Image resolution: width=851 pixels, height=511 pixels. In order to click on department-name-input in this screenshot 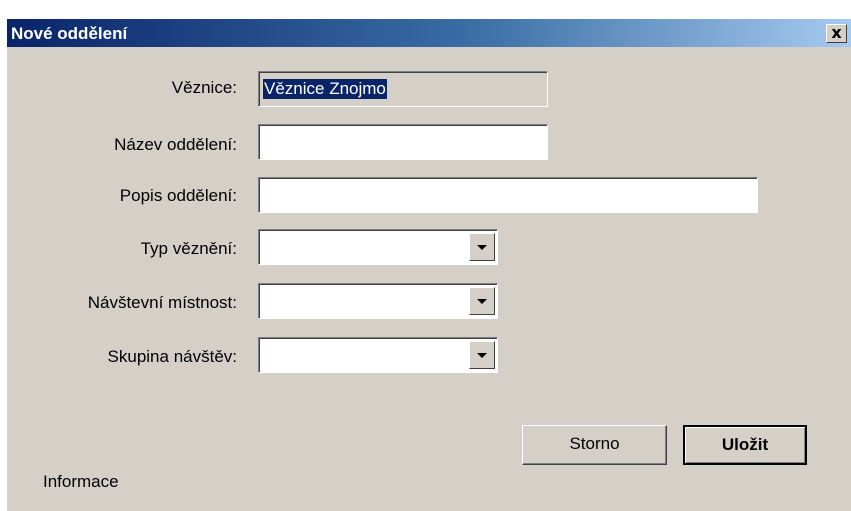, I will do `click(403, 142)`.